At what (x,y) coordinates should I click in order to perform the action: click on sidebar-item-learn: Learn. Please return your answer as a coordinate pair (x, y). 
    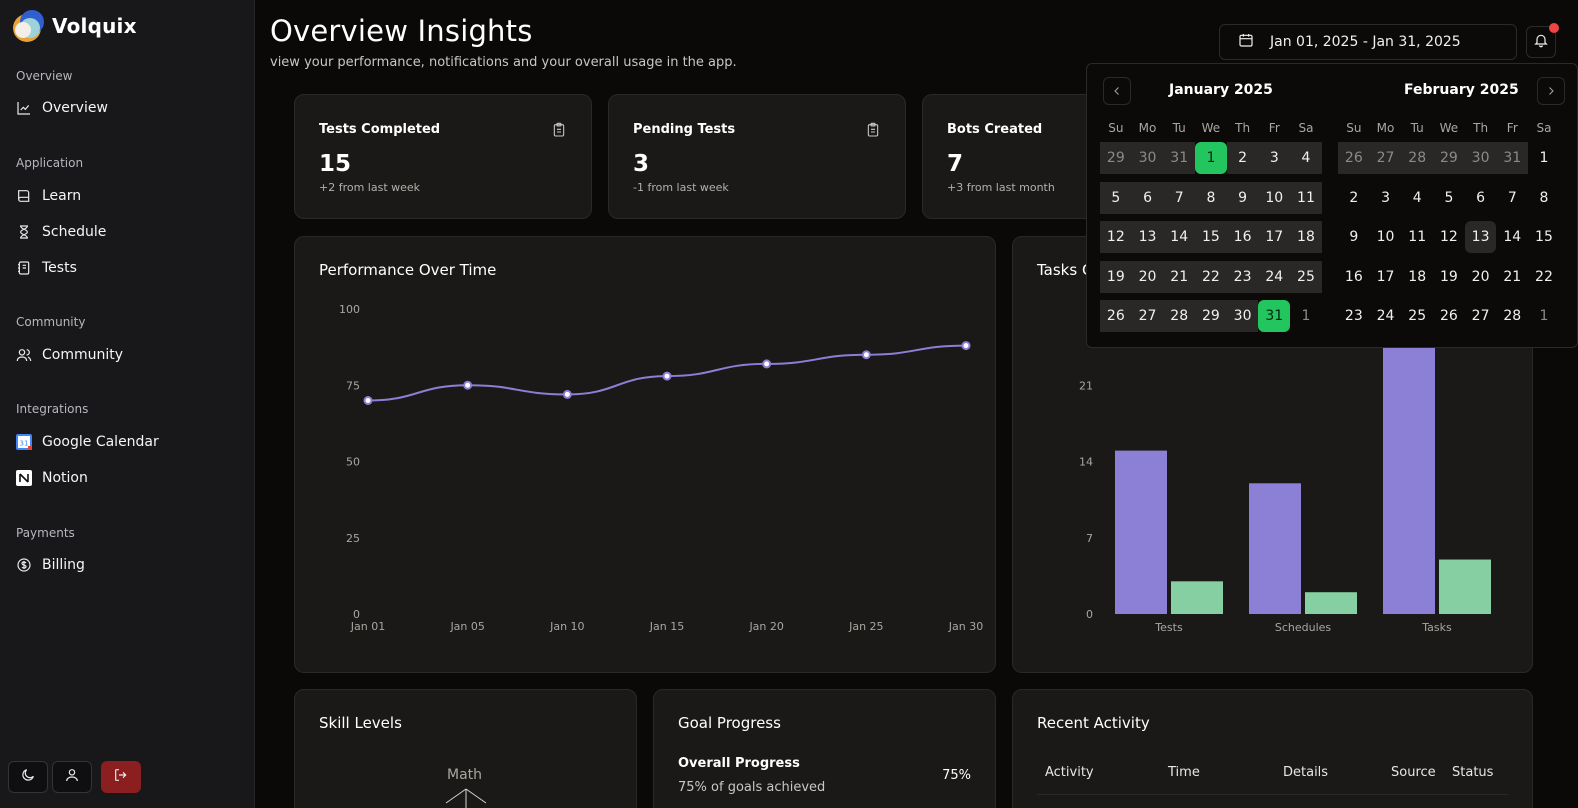
    Looking at the image, I should click on (48, 196).